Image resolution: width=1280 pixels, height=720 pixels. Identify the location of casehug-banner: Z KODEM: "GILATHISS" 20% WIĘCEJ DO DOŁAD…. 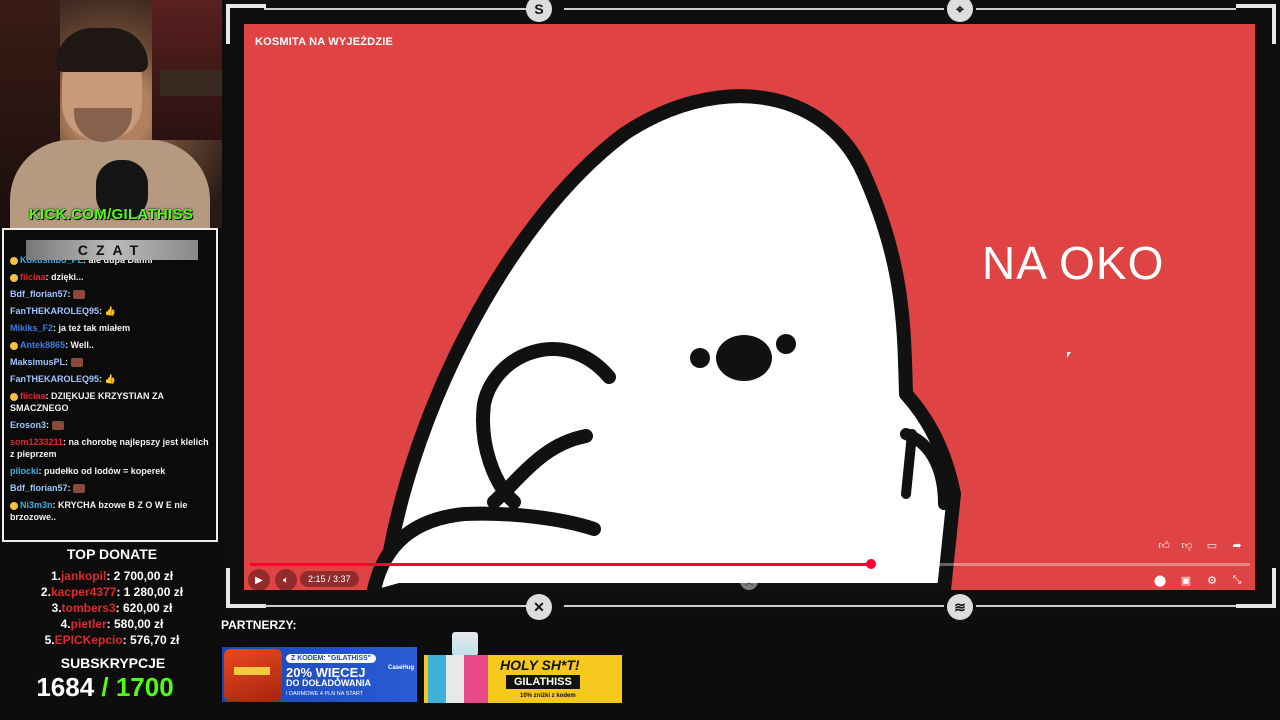
(319, 674).